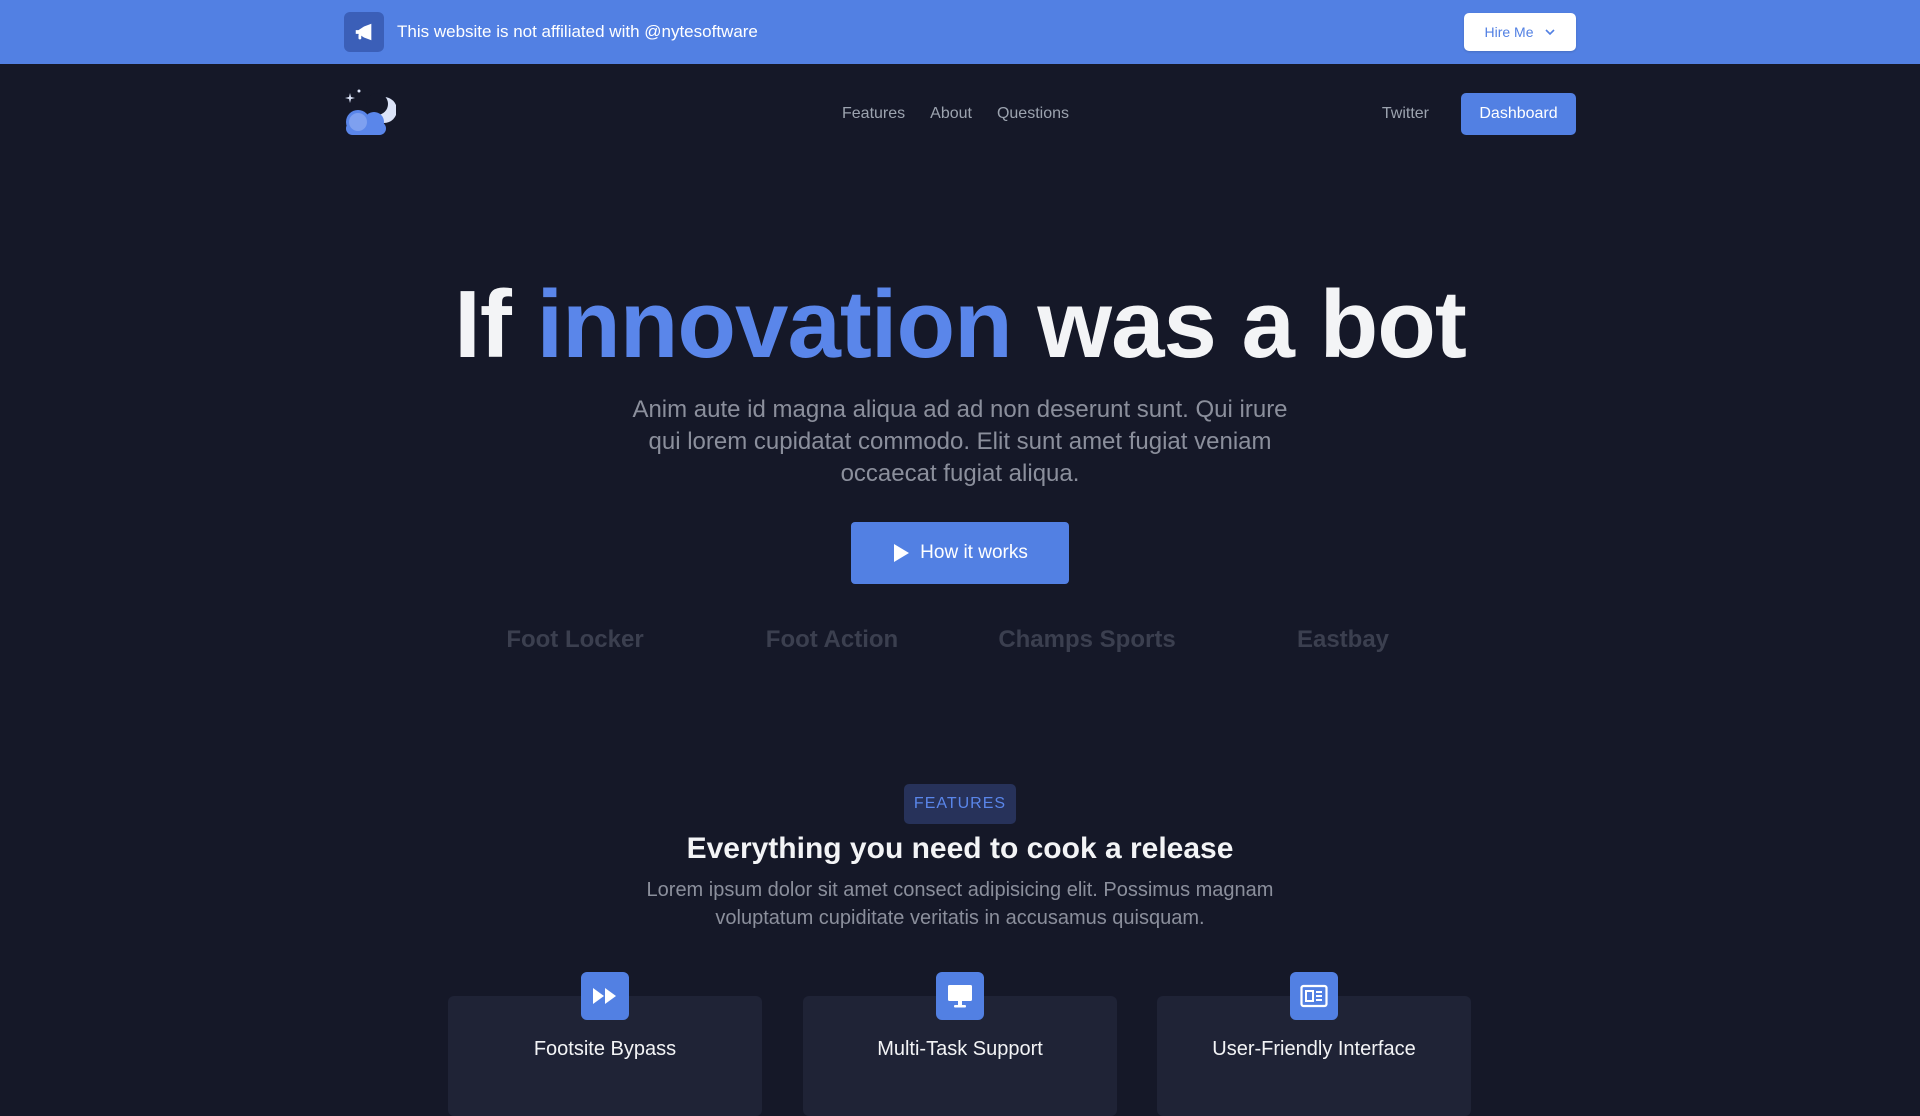  I want to click on monitor-icon, so click(960, 996).